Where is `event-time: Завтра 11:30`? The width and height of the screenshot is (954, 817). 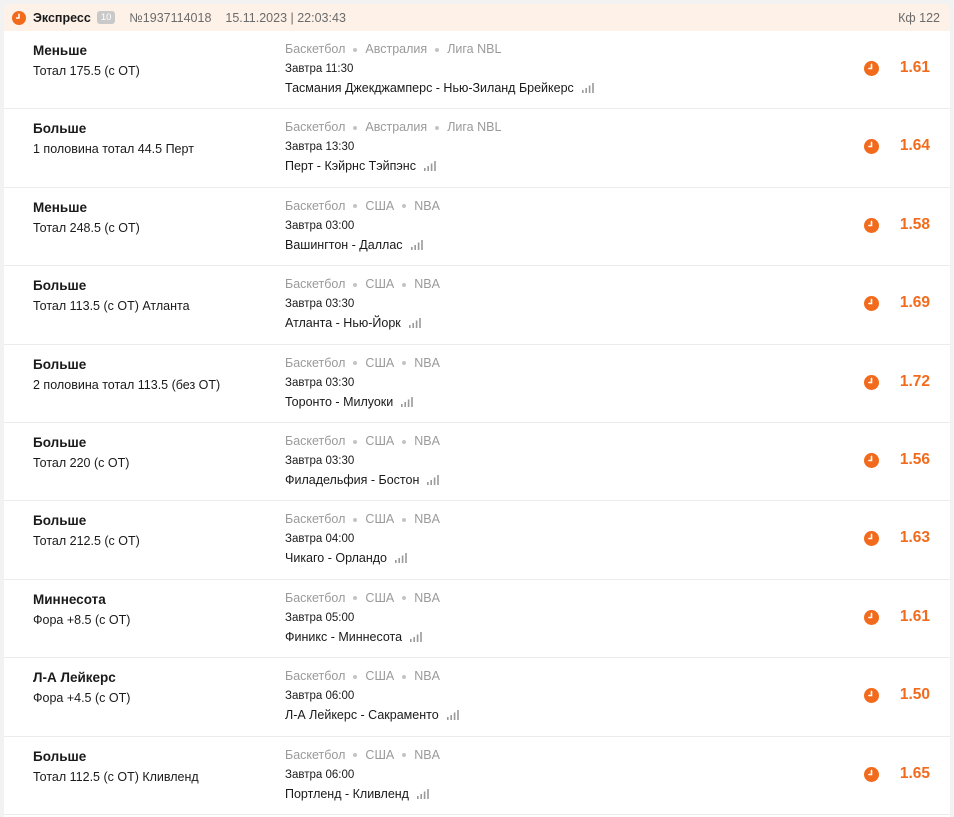
event-time: Завтра 11:30 is located at coordinates (319, 69).